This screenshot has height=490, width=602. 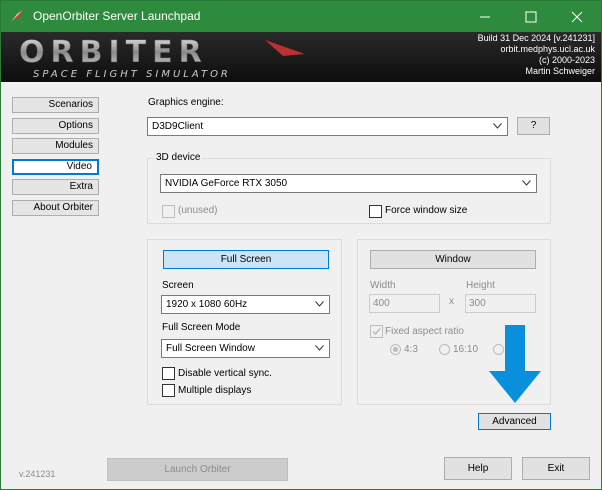 I want to click on width-input: 400, so click(x=404, y=303).